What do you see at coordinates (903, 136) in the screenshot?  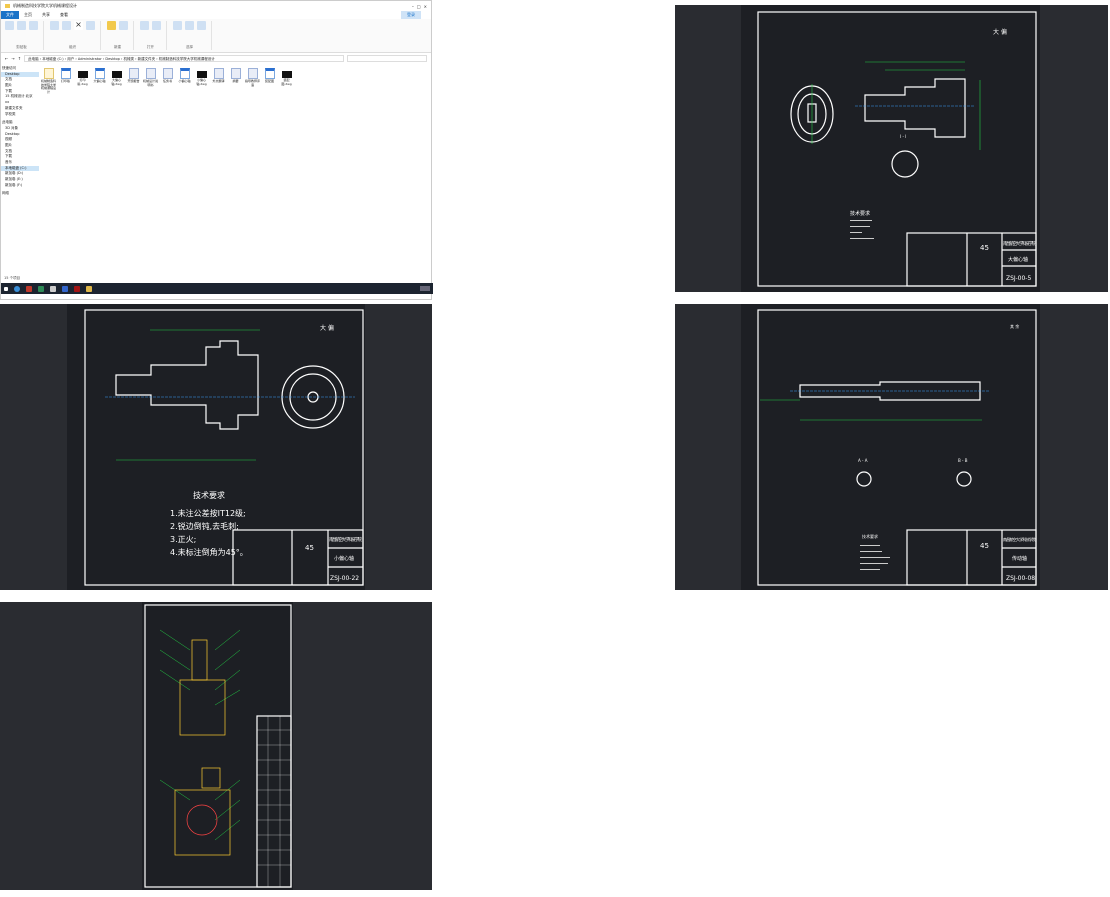 I see `section-label: I - I` at bounding box center [903, 136].